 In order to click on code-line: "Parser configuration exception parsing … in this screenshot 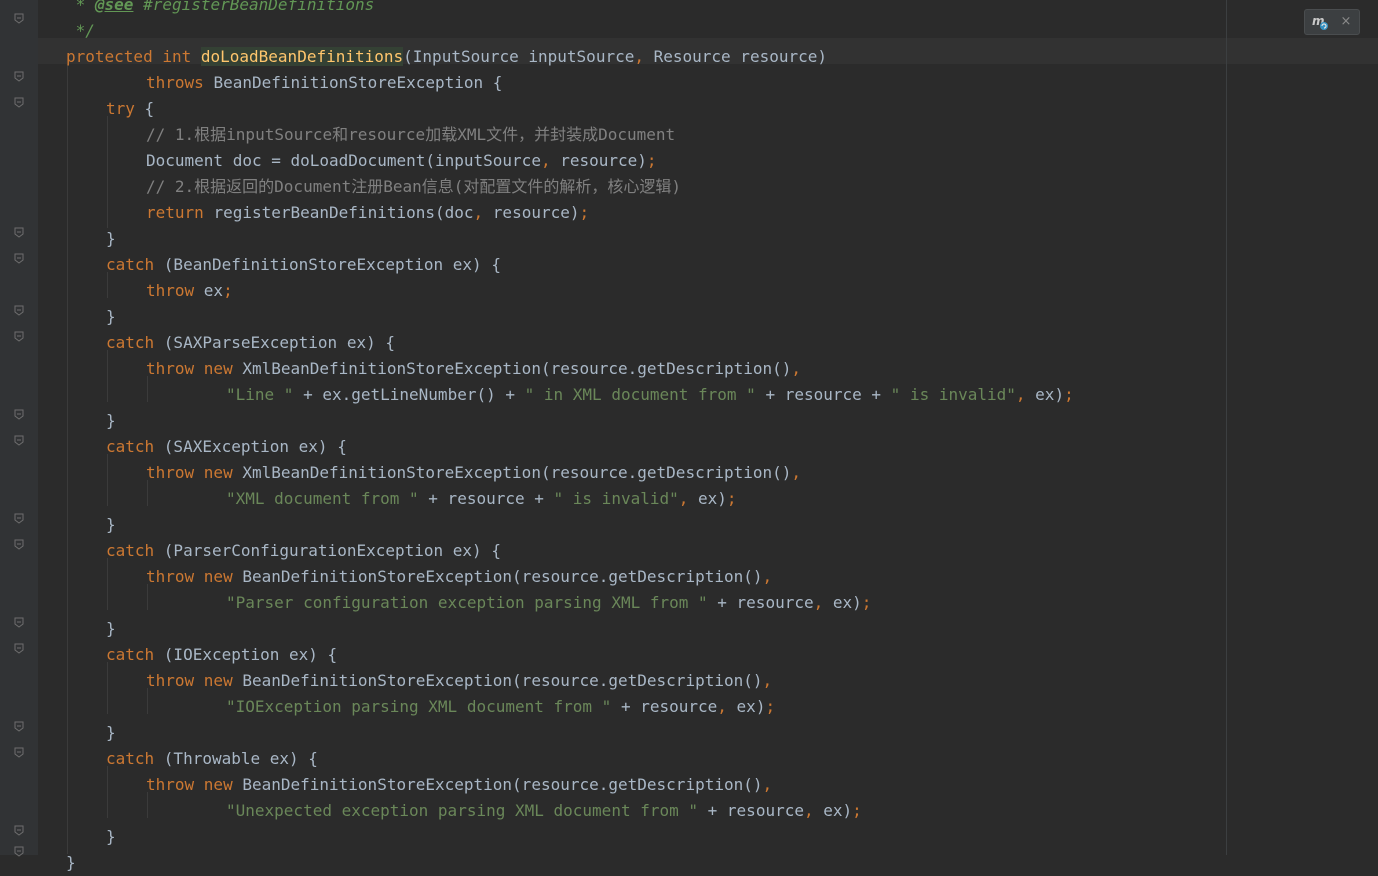, I will do `click(548, 603)`.